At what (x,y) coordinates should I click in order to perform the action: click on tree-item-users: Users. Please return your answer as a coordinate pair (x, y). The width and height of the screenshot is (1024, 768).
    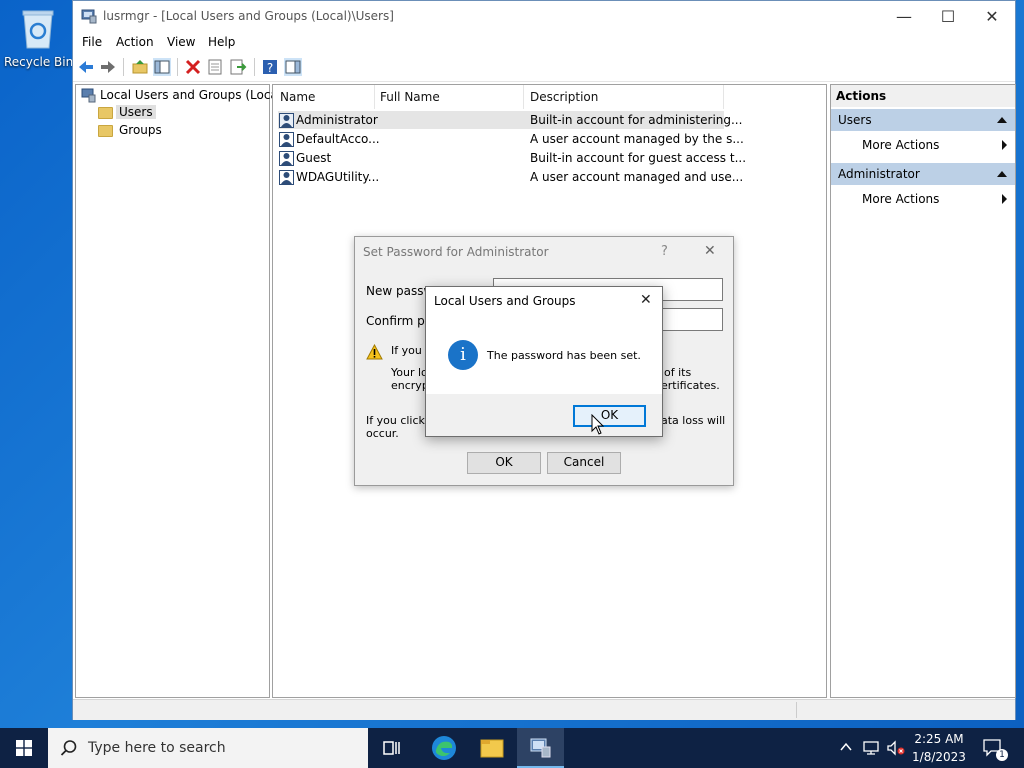
    Looking at the image, I should click on (136, 112).